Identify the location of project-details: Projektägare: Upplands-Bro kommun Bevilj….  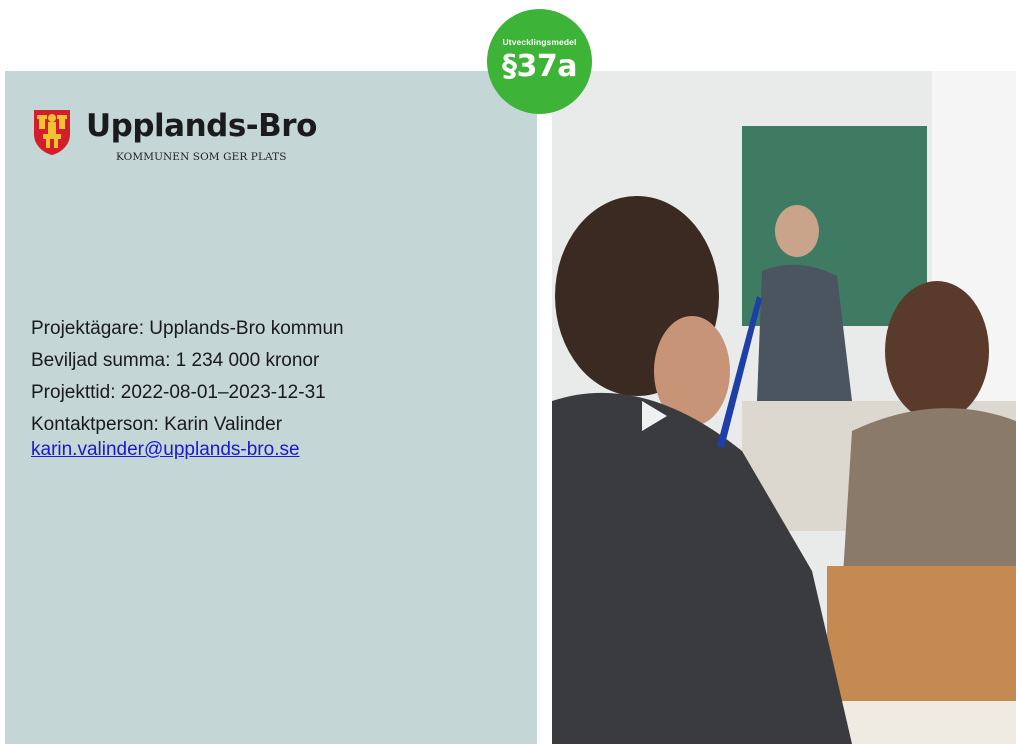
(271, 387).